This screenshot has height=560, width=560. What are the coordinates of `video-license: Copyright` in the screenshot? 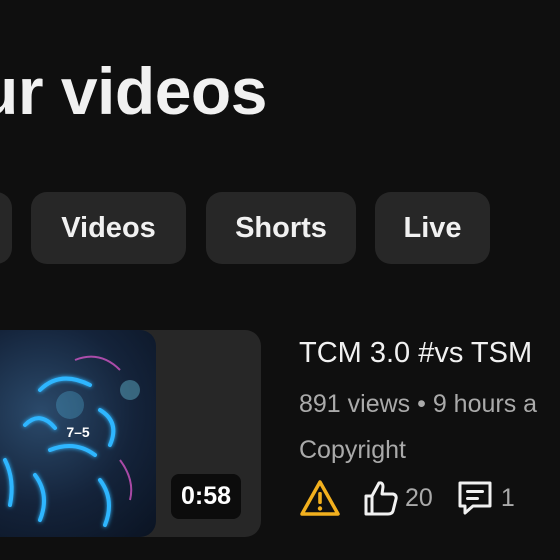 It's located at (352, 450).